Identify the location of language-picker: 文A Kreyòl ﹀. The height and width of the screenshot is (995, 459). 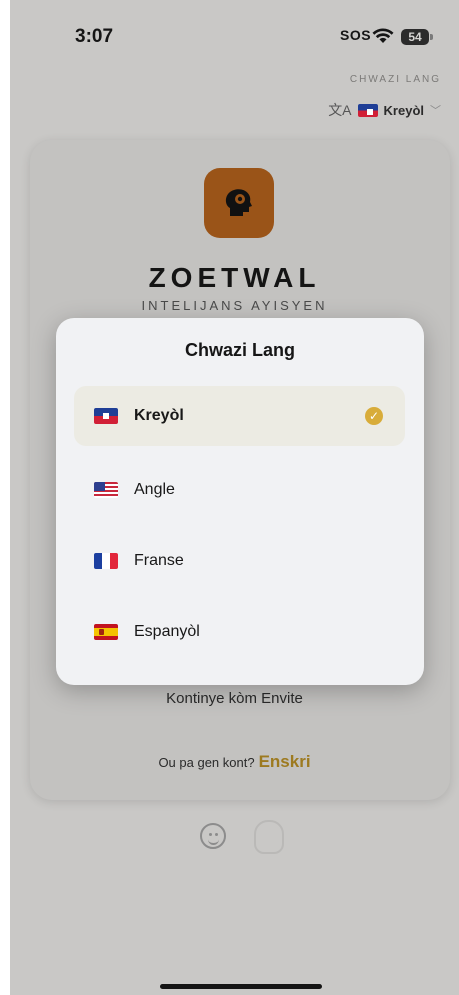
(384, 110).